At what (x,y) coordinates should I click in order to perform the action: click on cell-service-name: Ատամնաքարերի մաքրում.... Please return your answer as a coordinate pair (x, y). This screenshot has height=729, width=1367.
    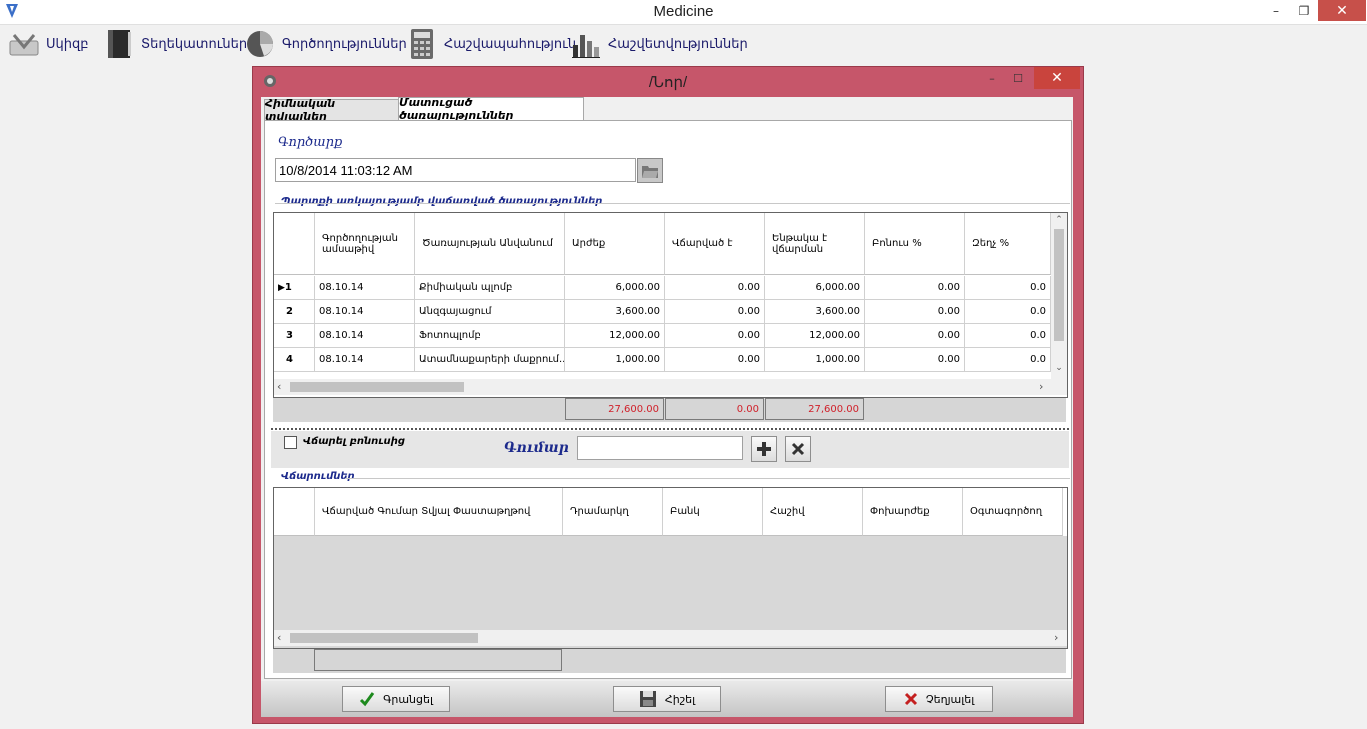
    Looking at the image, I should click on (490, 360).